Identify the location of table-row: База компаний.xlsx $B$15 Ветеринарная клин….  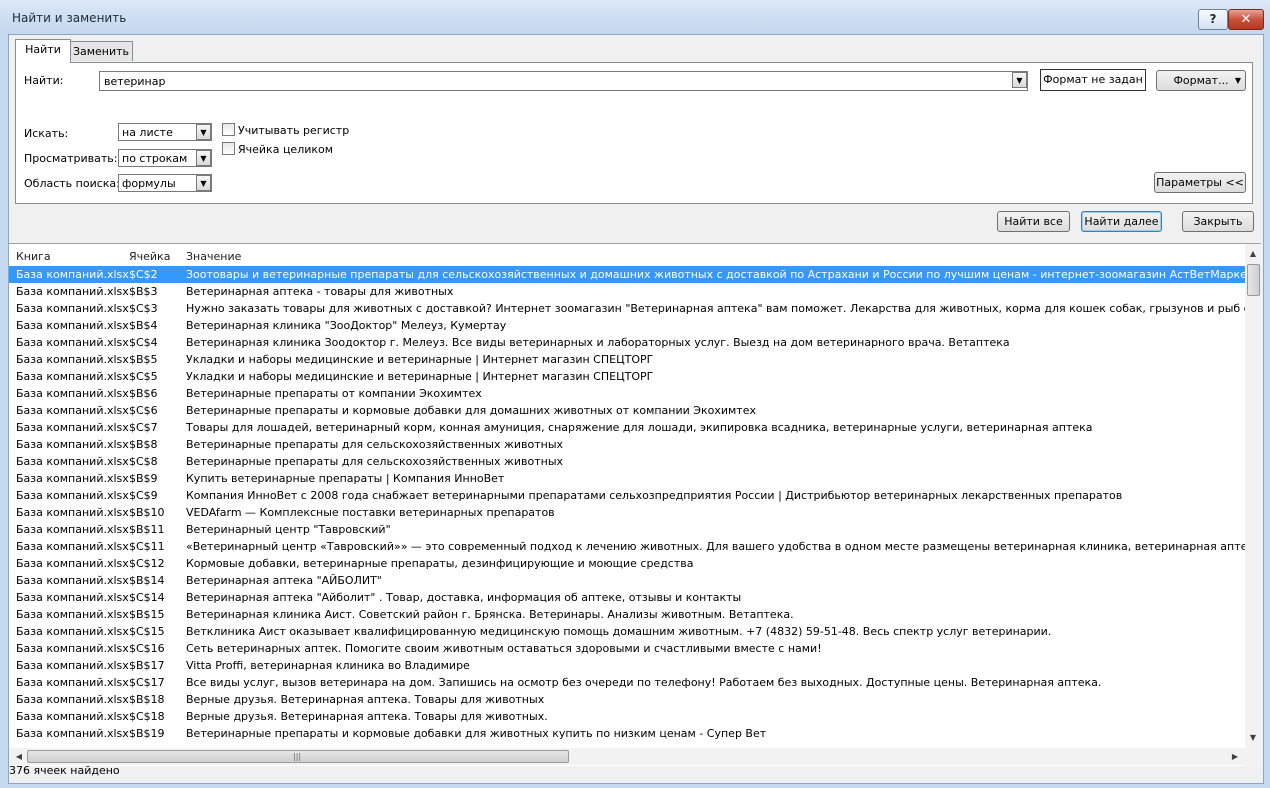
(627, 614).